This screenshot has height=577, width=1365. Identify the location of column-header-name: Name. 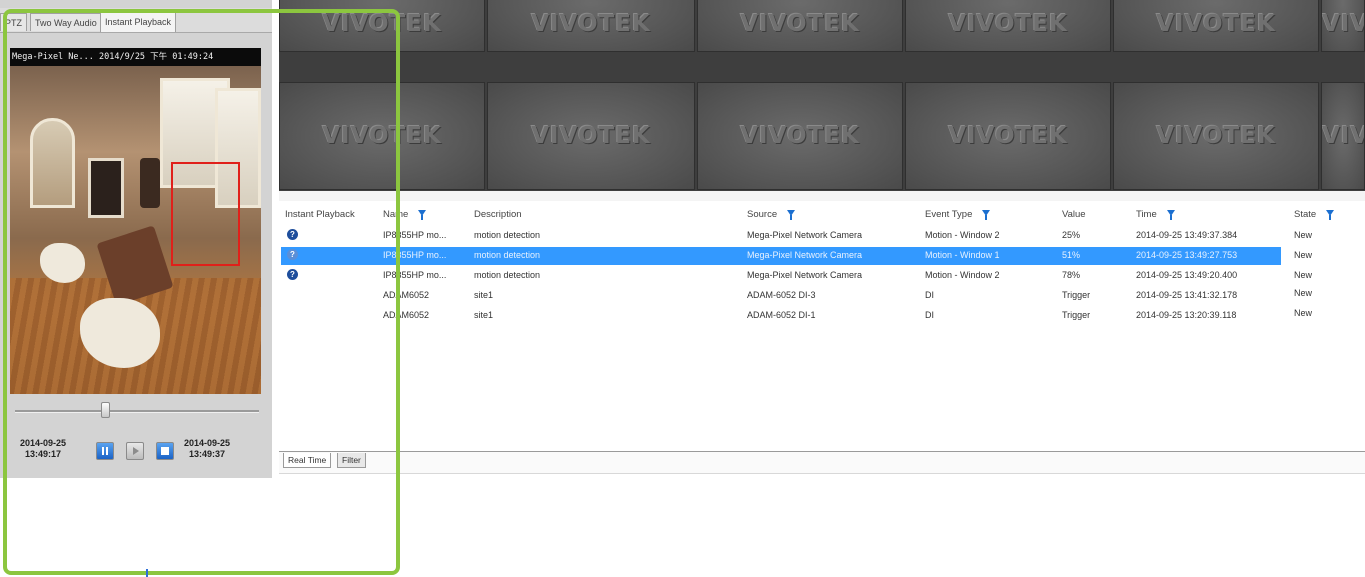
(405, 214).